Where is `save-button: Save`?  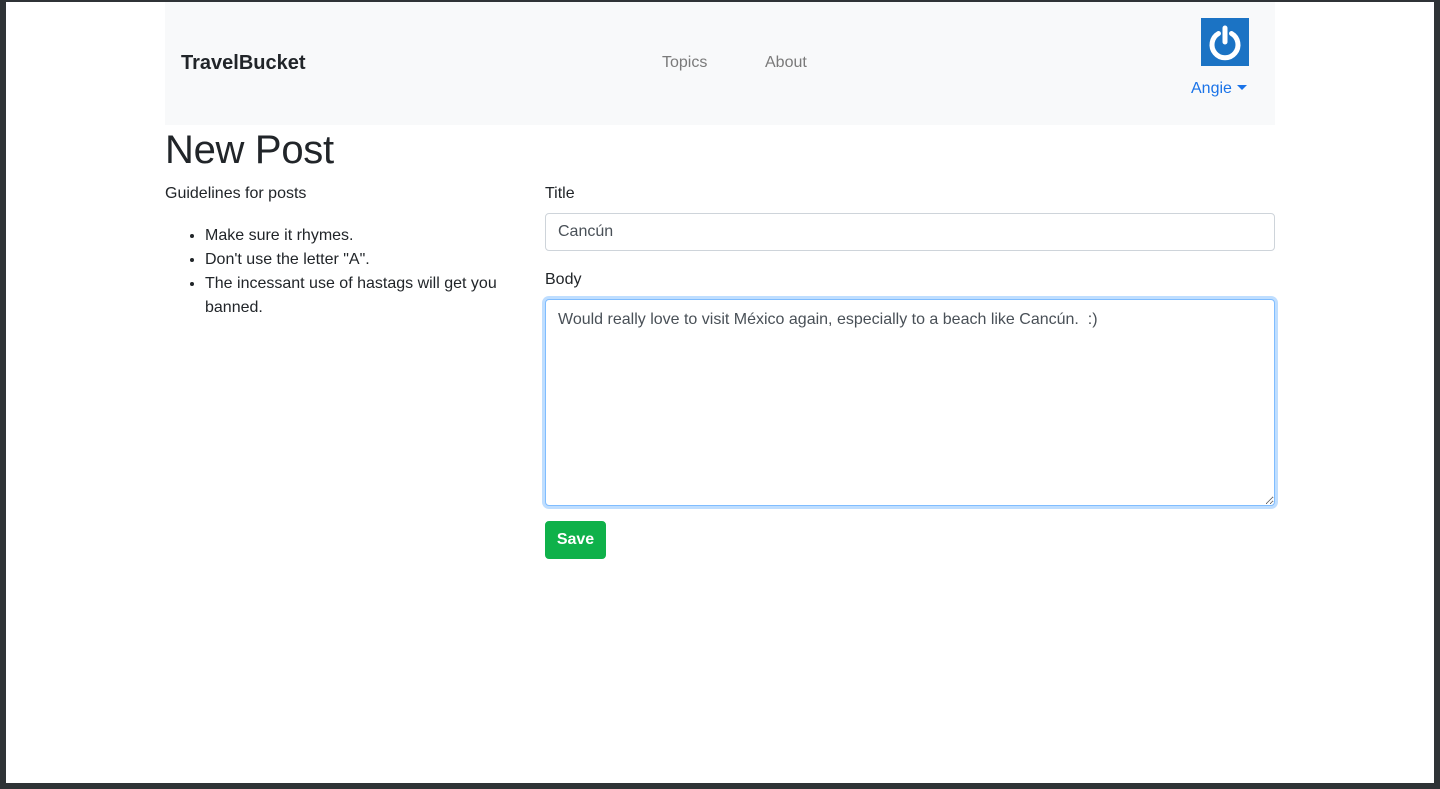 save-button: Save is located at coordinates (575, 540).